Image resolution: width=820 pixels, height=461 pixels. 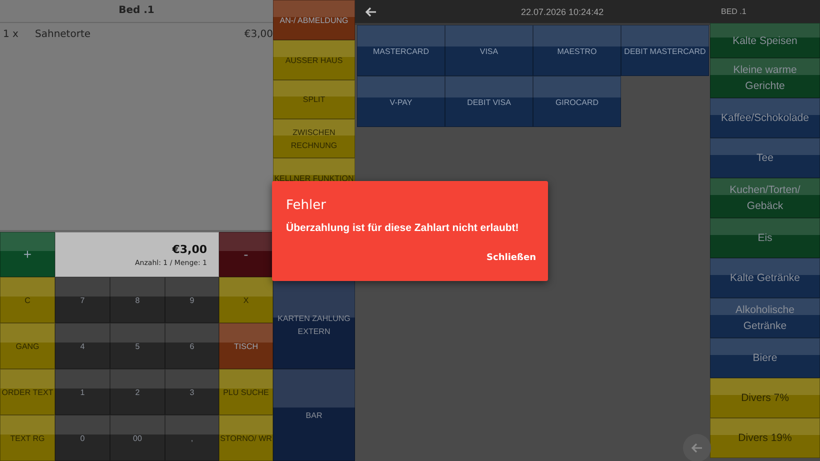 What do you see at coordinates (562, 11) in the screenshot?
I see `date-time: 22.07.2026 10:24:42` at bounding box center [562, 11].